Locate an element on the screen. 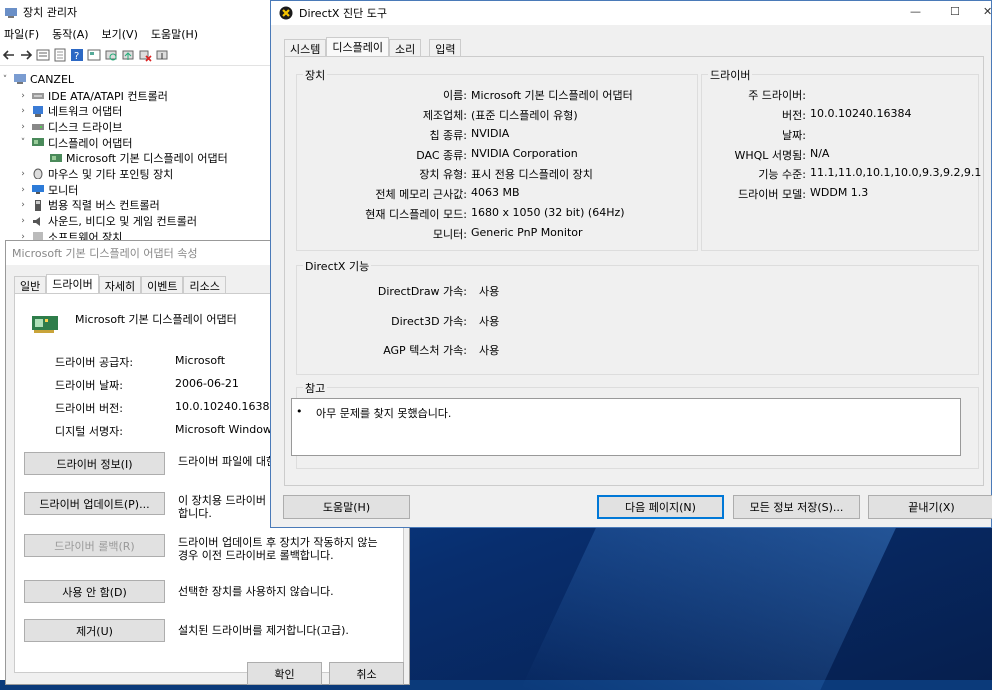 This screenshot has width=992, height=690. disk-icon is located at coordinates (38, 126).